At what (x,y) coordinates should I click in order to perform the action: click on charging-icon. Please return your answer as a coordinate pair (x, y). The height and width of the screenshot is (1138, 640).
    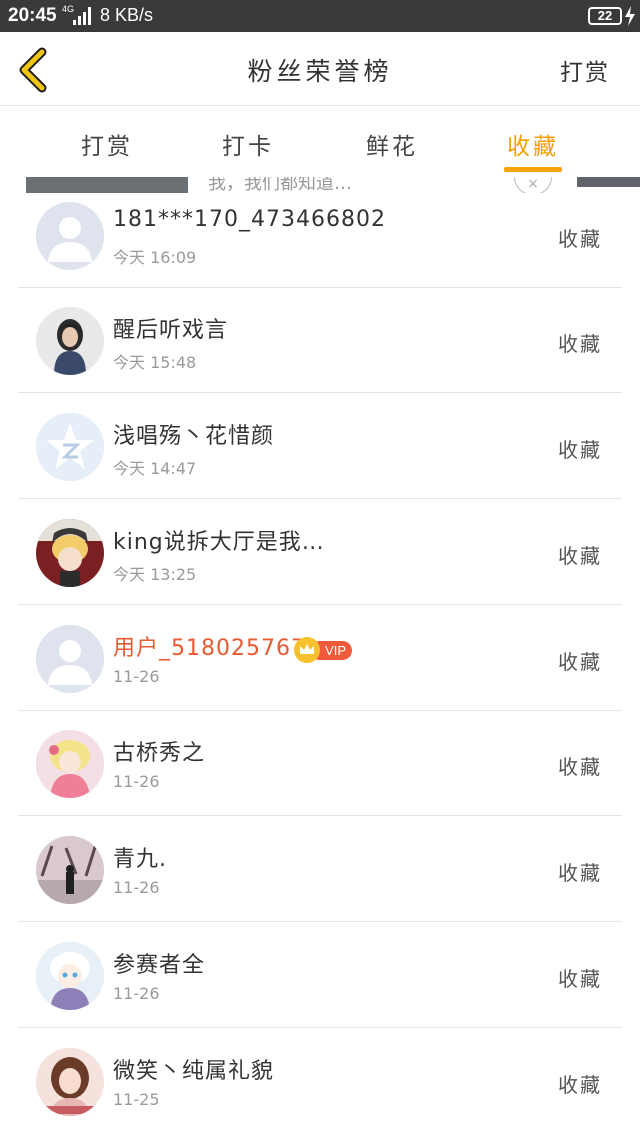
    Looking at the image, I should click on (630, 16).